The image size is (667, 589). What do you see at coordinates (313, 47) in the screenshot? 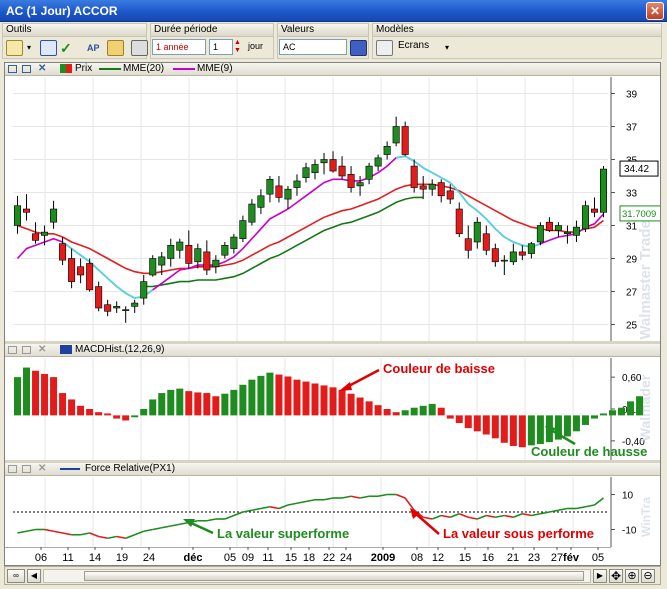
I see `symbol-input: AC` at bounding box center [313, 47].